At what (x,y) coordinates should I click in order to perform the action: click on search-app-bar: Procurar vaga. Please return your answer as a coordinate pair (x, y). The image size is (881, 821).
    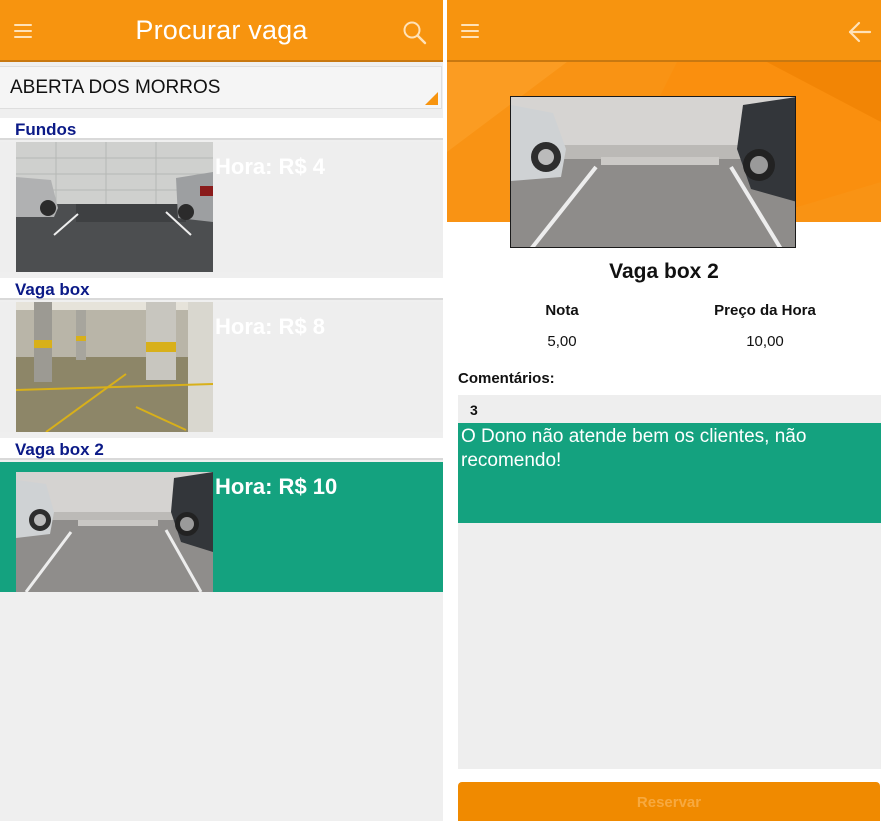
    Looking at the image, I should click on (221, 31).